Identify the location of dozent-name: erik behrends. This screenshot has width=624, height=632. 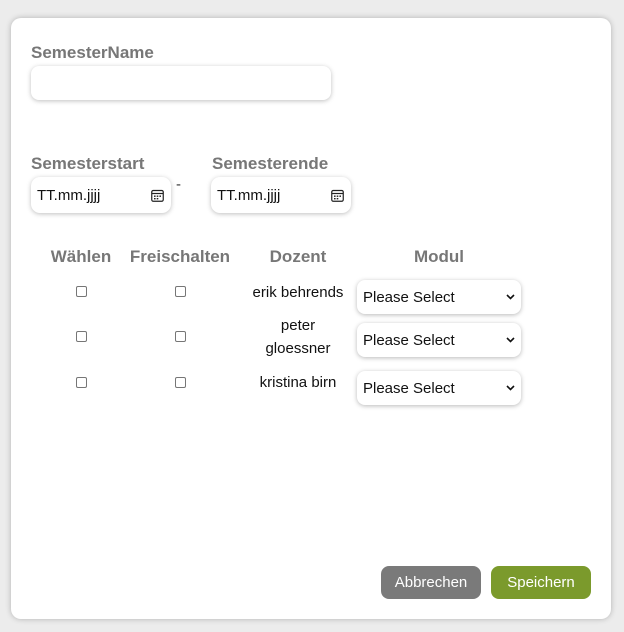
(298, 292).